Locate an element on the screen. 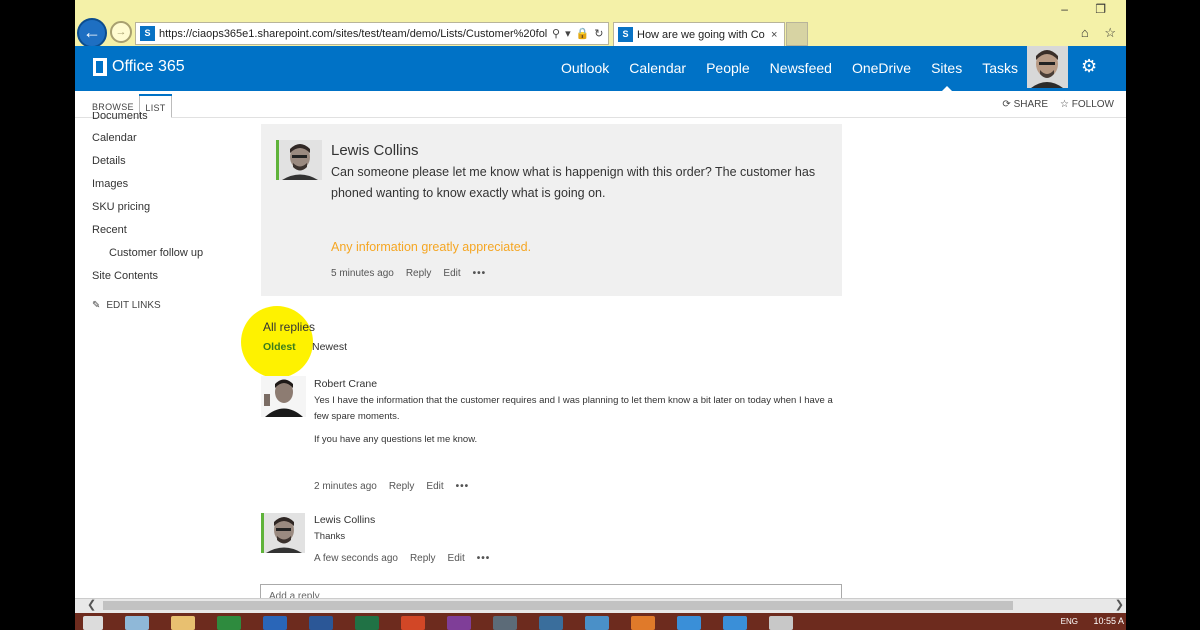 This screenshot has width=1200, height=630. horizontal-scrollbar: ❮ ❯ is located at coordinates (600, 605).